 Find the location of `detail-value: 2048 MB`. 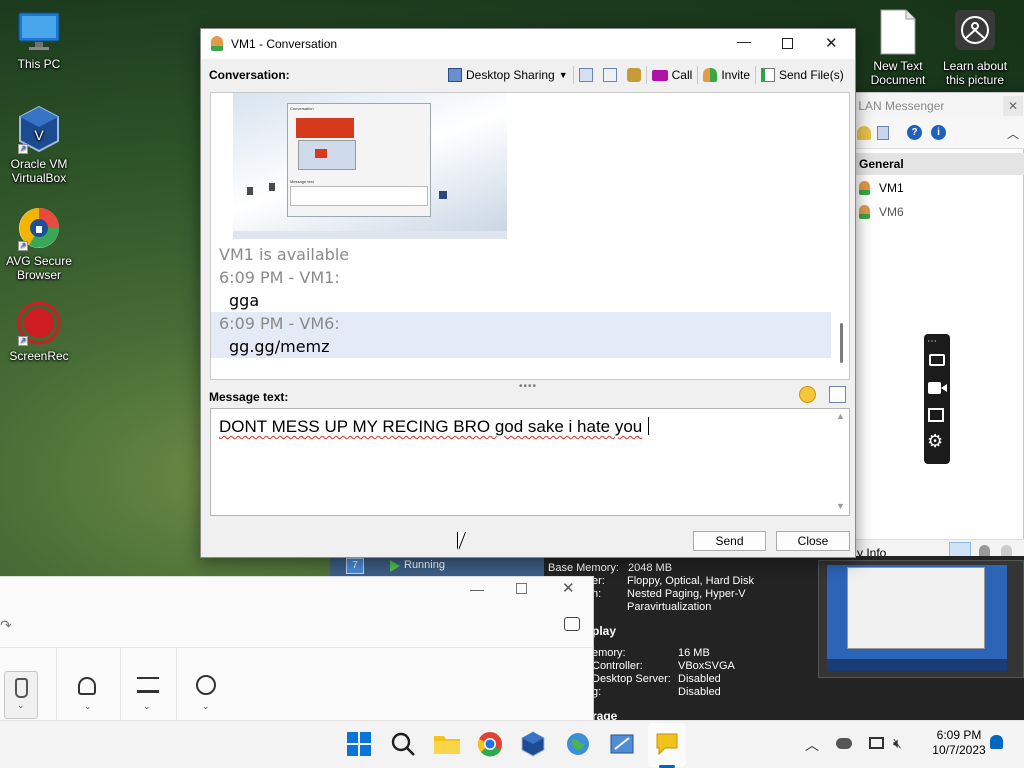

detail-value: 2048 MB is located at coordinates (650, 568).